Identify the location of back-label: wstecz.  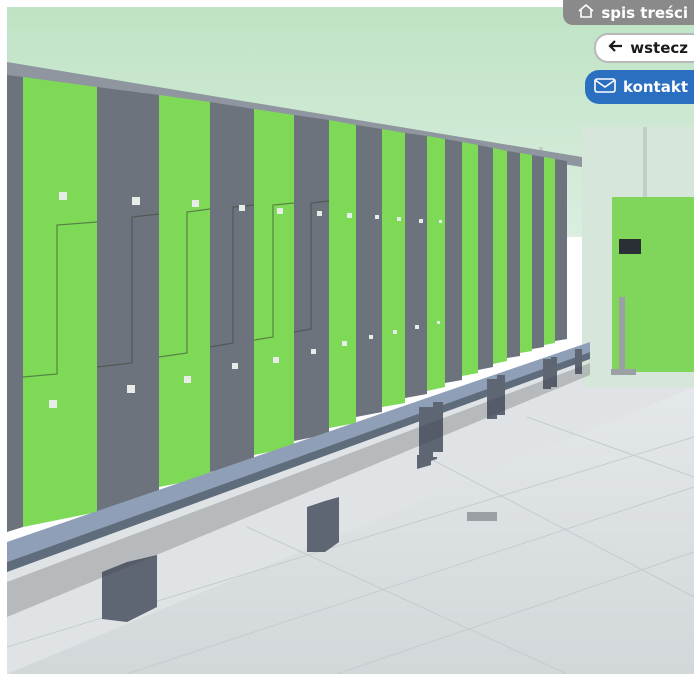
(659, 48).